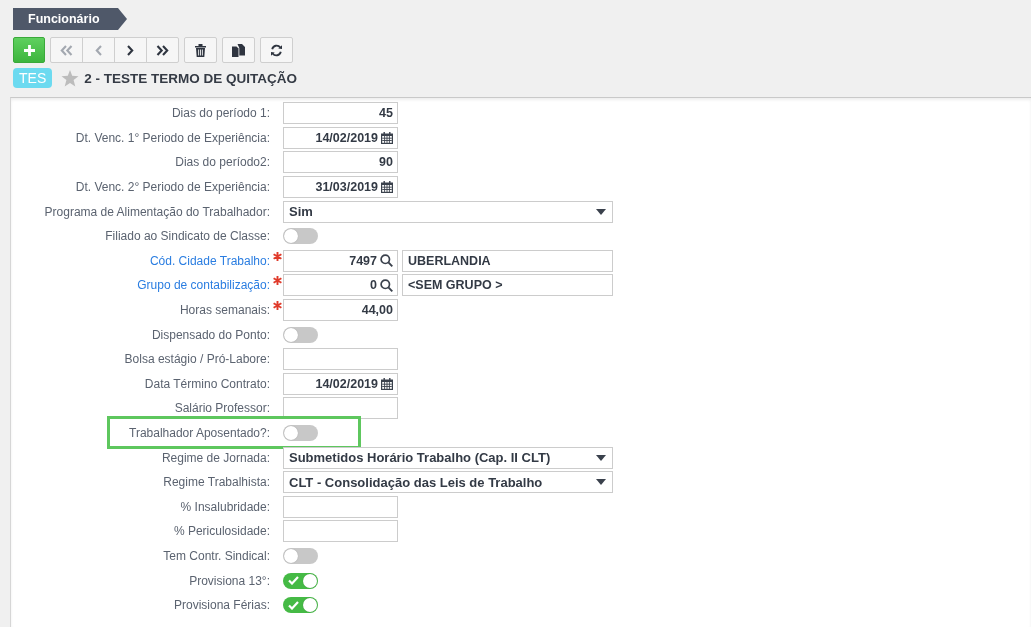 The height and width of the screenshot is (627, 1031). What do you see at coordinates (340, 260) in the screenshot?
I see `code-lookup-field: 7497` at bounding box center [340, 260].